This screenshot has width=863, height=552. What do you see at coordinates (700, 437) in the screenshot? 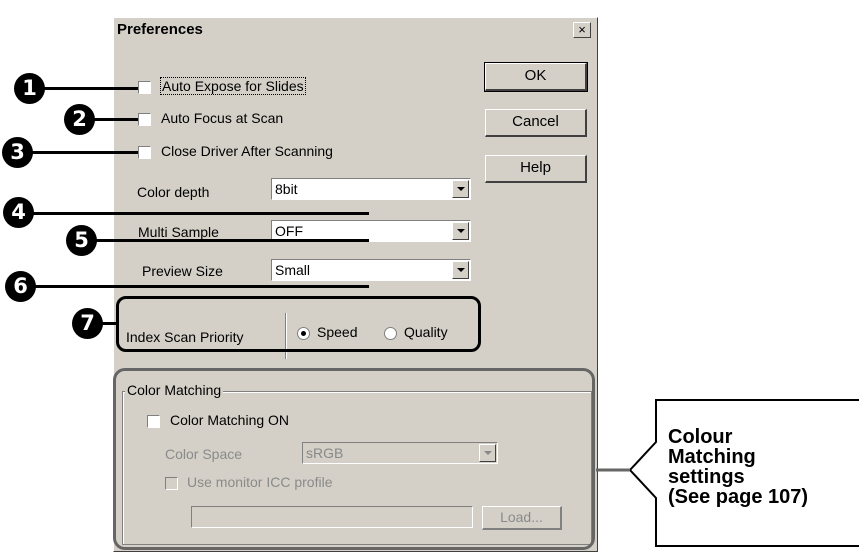
I see `annotation-line: Colour` at bounding box center [700, 437].